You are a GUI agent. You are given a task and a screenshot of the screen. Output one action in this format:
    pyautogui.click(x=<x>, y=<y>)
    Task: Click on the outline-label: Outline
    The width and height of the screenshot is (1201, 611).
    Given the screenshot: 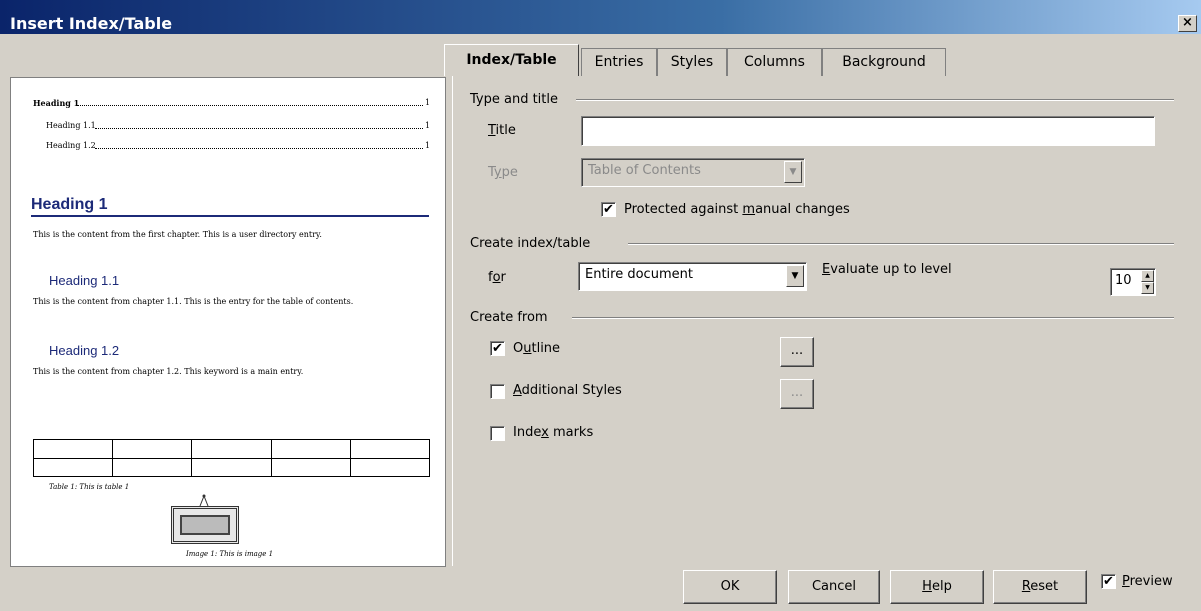 What is the action you would take?
    pyautogui.click(x=537, y=348)
    